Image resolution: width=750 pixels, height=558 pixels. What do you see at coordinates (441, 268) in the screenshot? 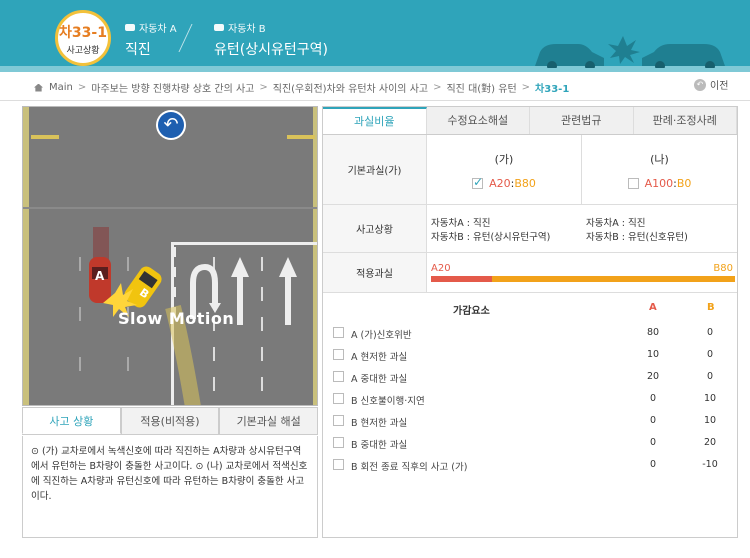
I see `applied-a-label: A20` at bounding box center [441, 268].